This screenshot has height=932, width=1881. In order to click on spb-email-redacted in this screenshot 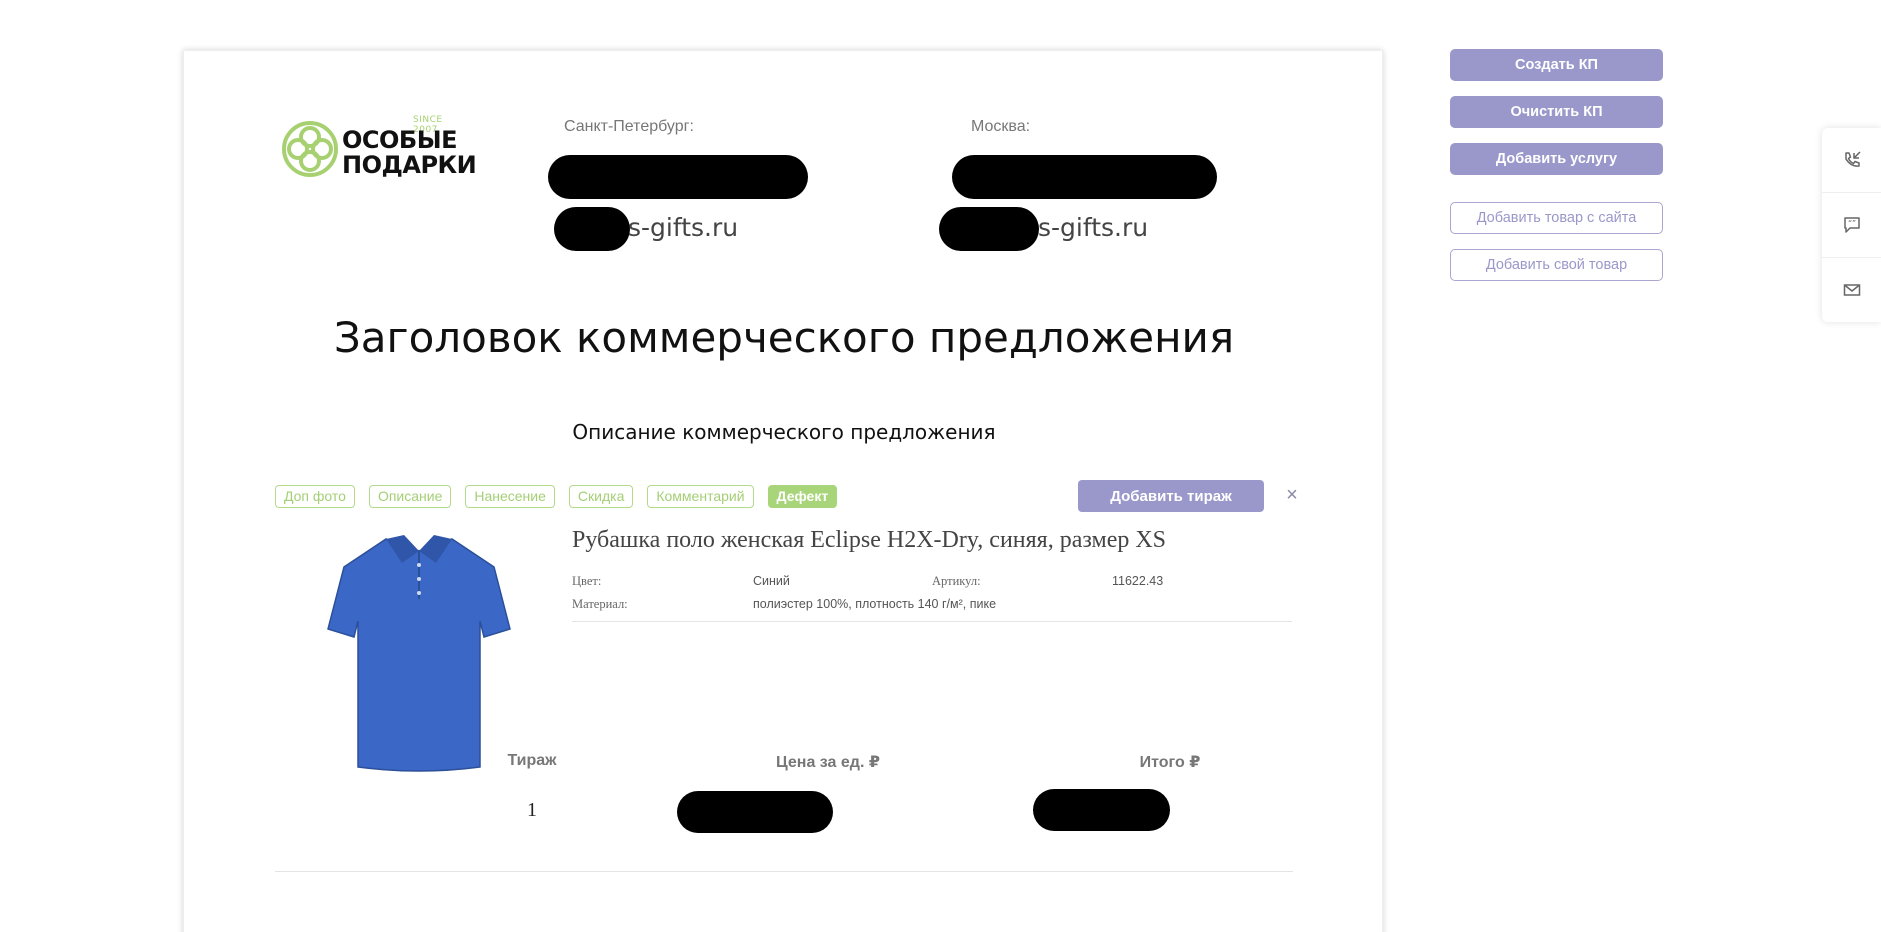, I will do `click(592, 229)`.